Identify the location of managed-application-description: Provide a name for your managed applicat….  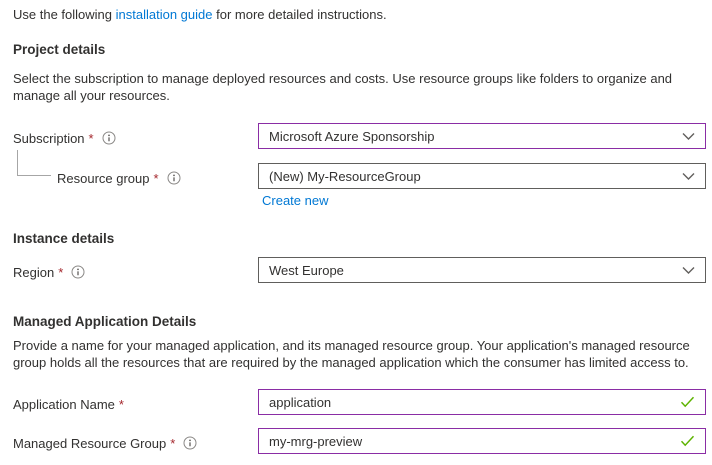
(351, 354).